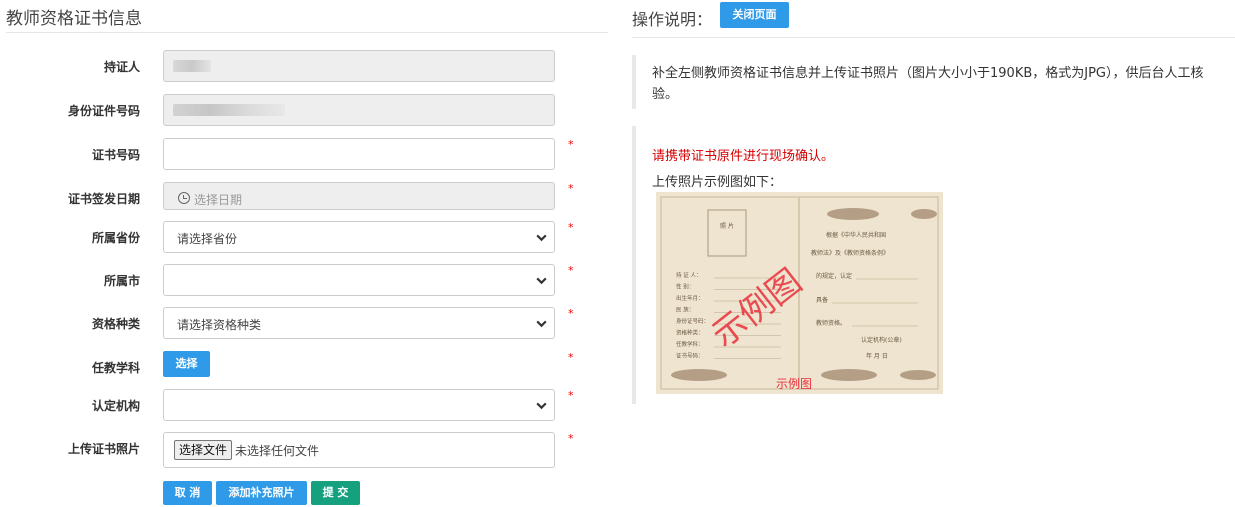  What do you see at coordinates (856, 235) in the screenshot?
I see `cert-header-text: 根据《中华人民共和国` at bounding box center [856, 235].